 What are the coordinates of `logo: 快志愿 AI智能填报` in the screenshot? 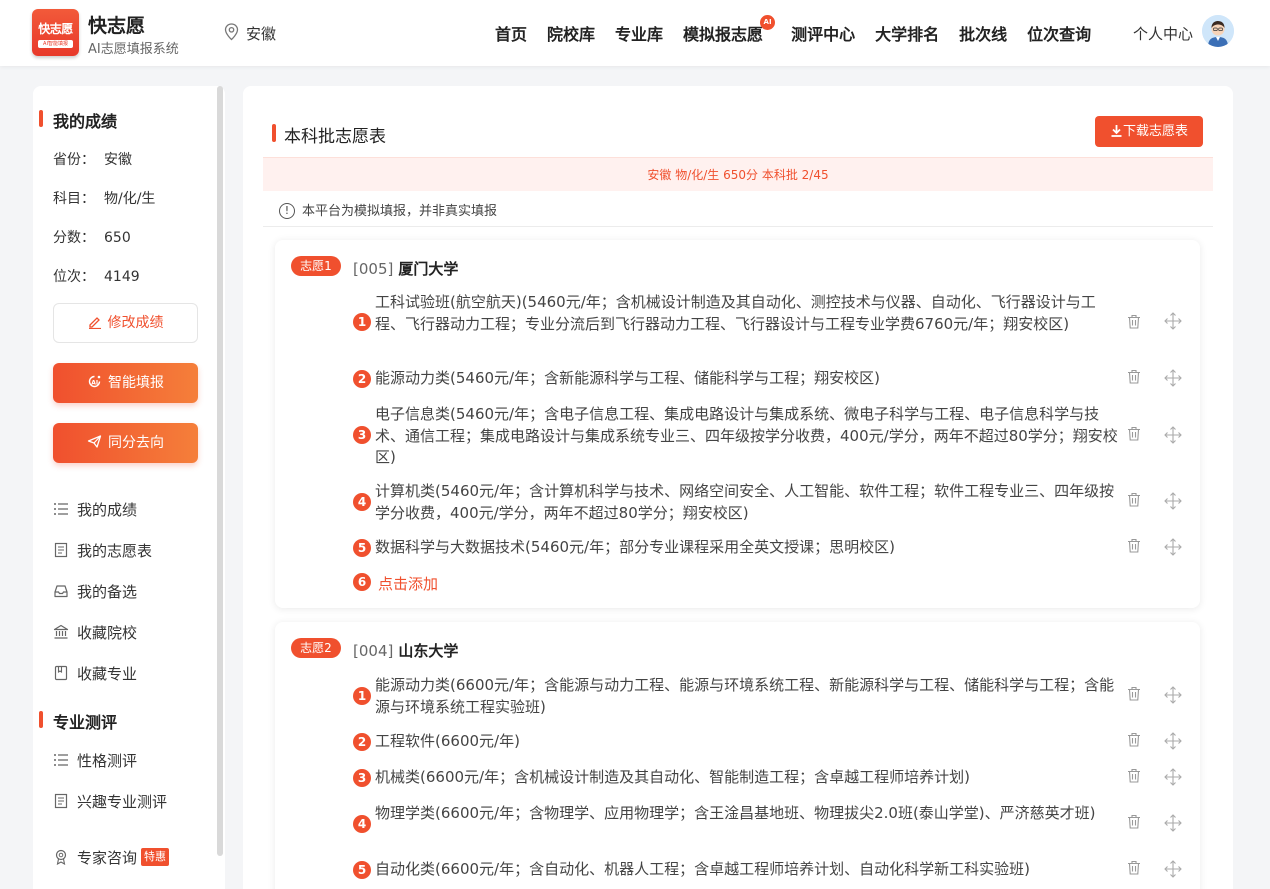 It's located at (55, 32).